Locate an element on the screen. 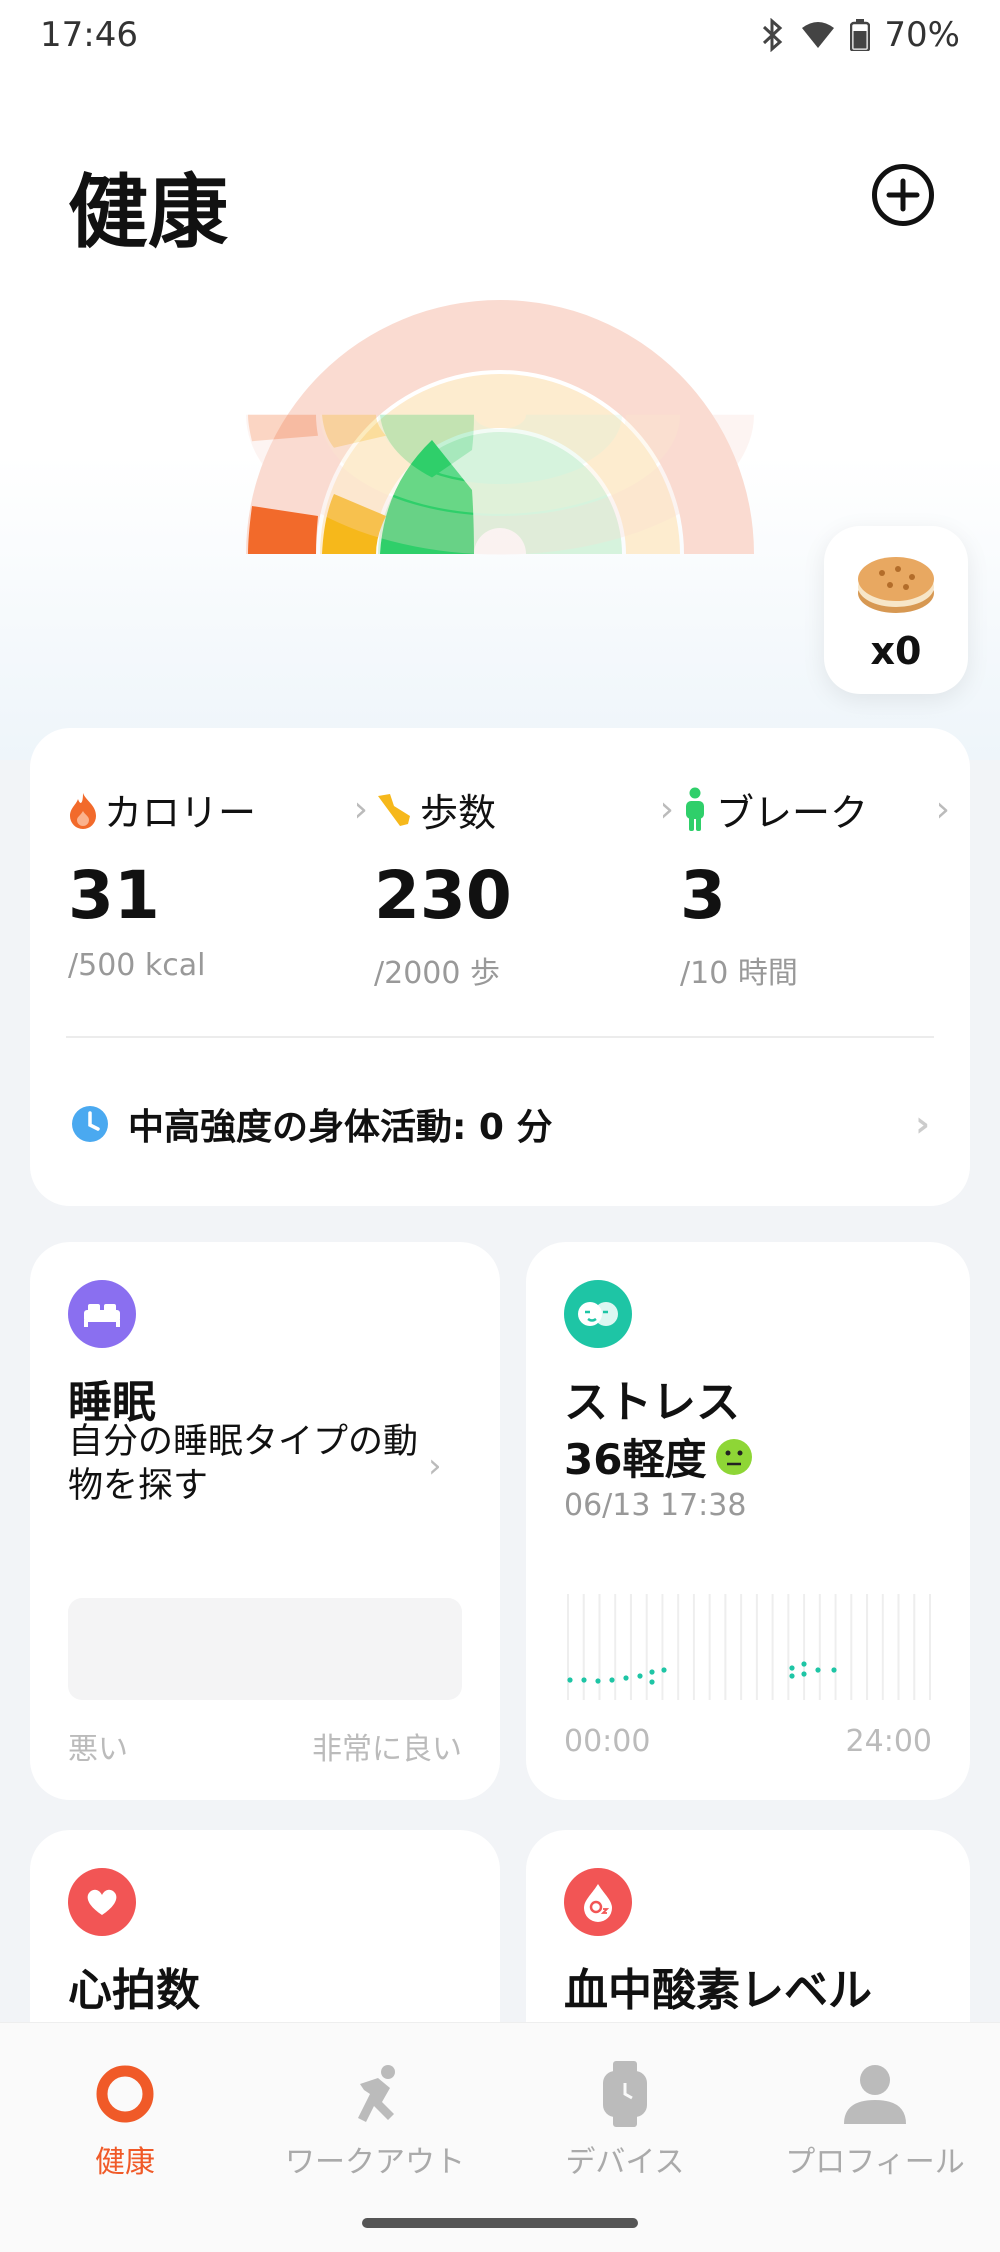  battery-icon is located at coordinates (860, 35).